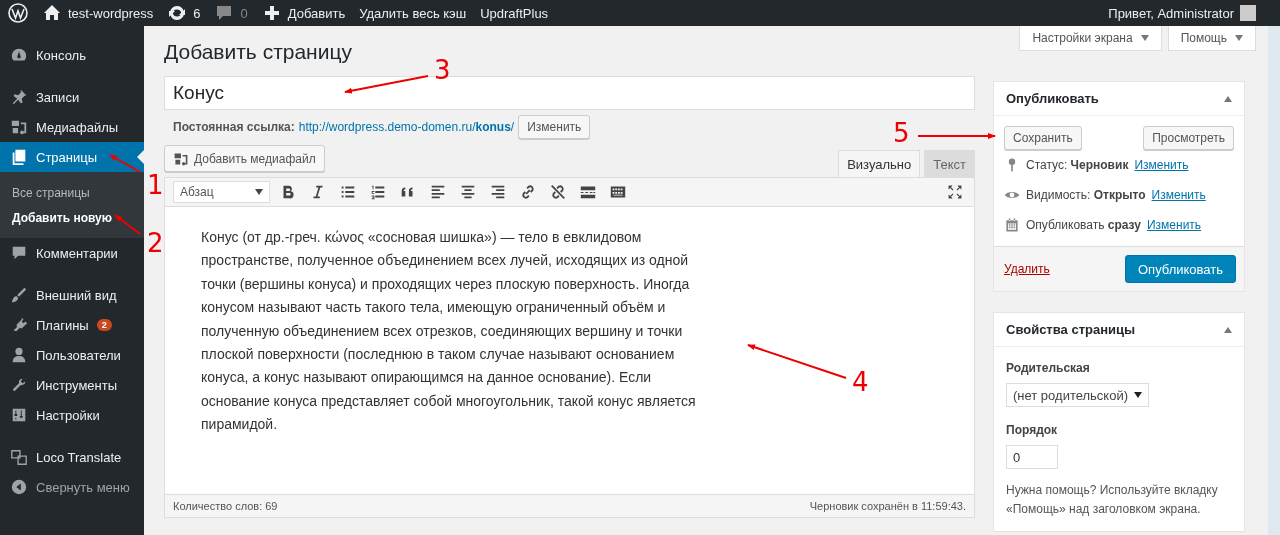 The height and width of the screenshot is (535, 1280). What do you see at coordinates (887, 506) in the screenshot?
I see `autosave-status: Черновик сохранён в 11:59:43.` at bounding box center [887, 506].